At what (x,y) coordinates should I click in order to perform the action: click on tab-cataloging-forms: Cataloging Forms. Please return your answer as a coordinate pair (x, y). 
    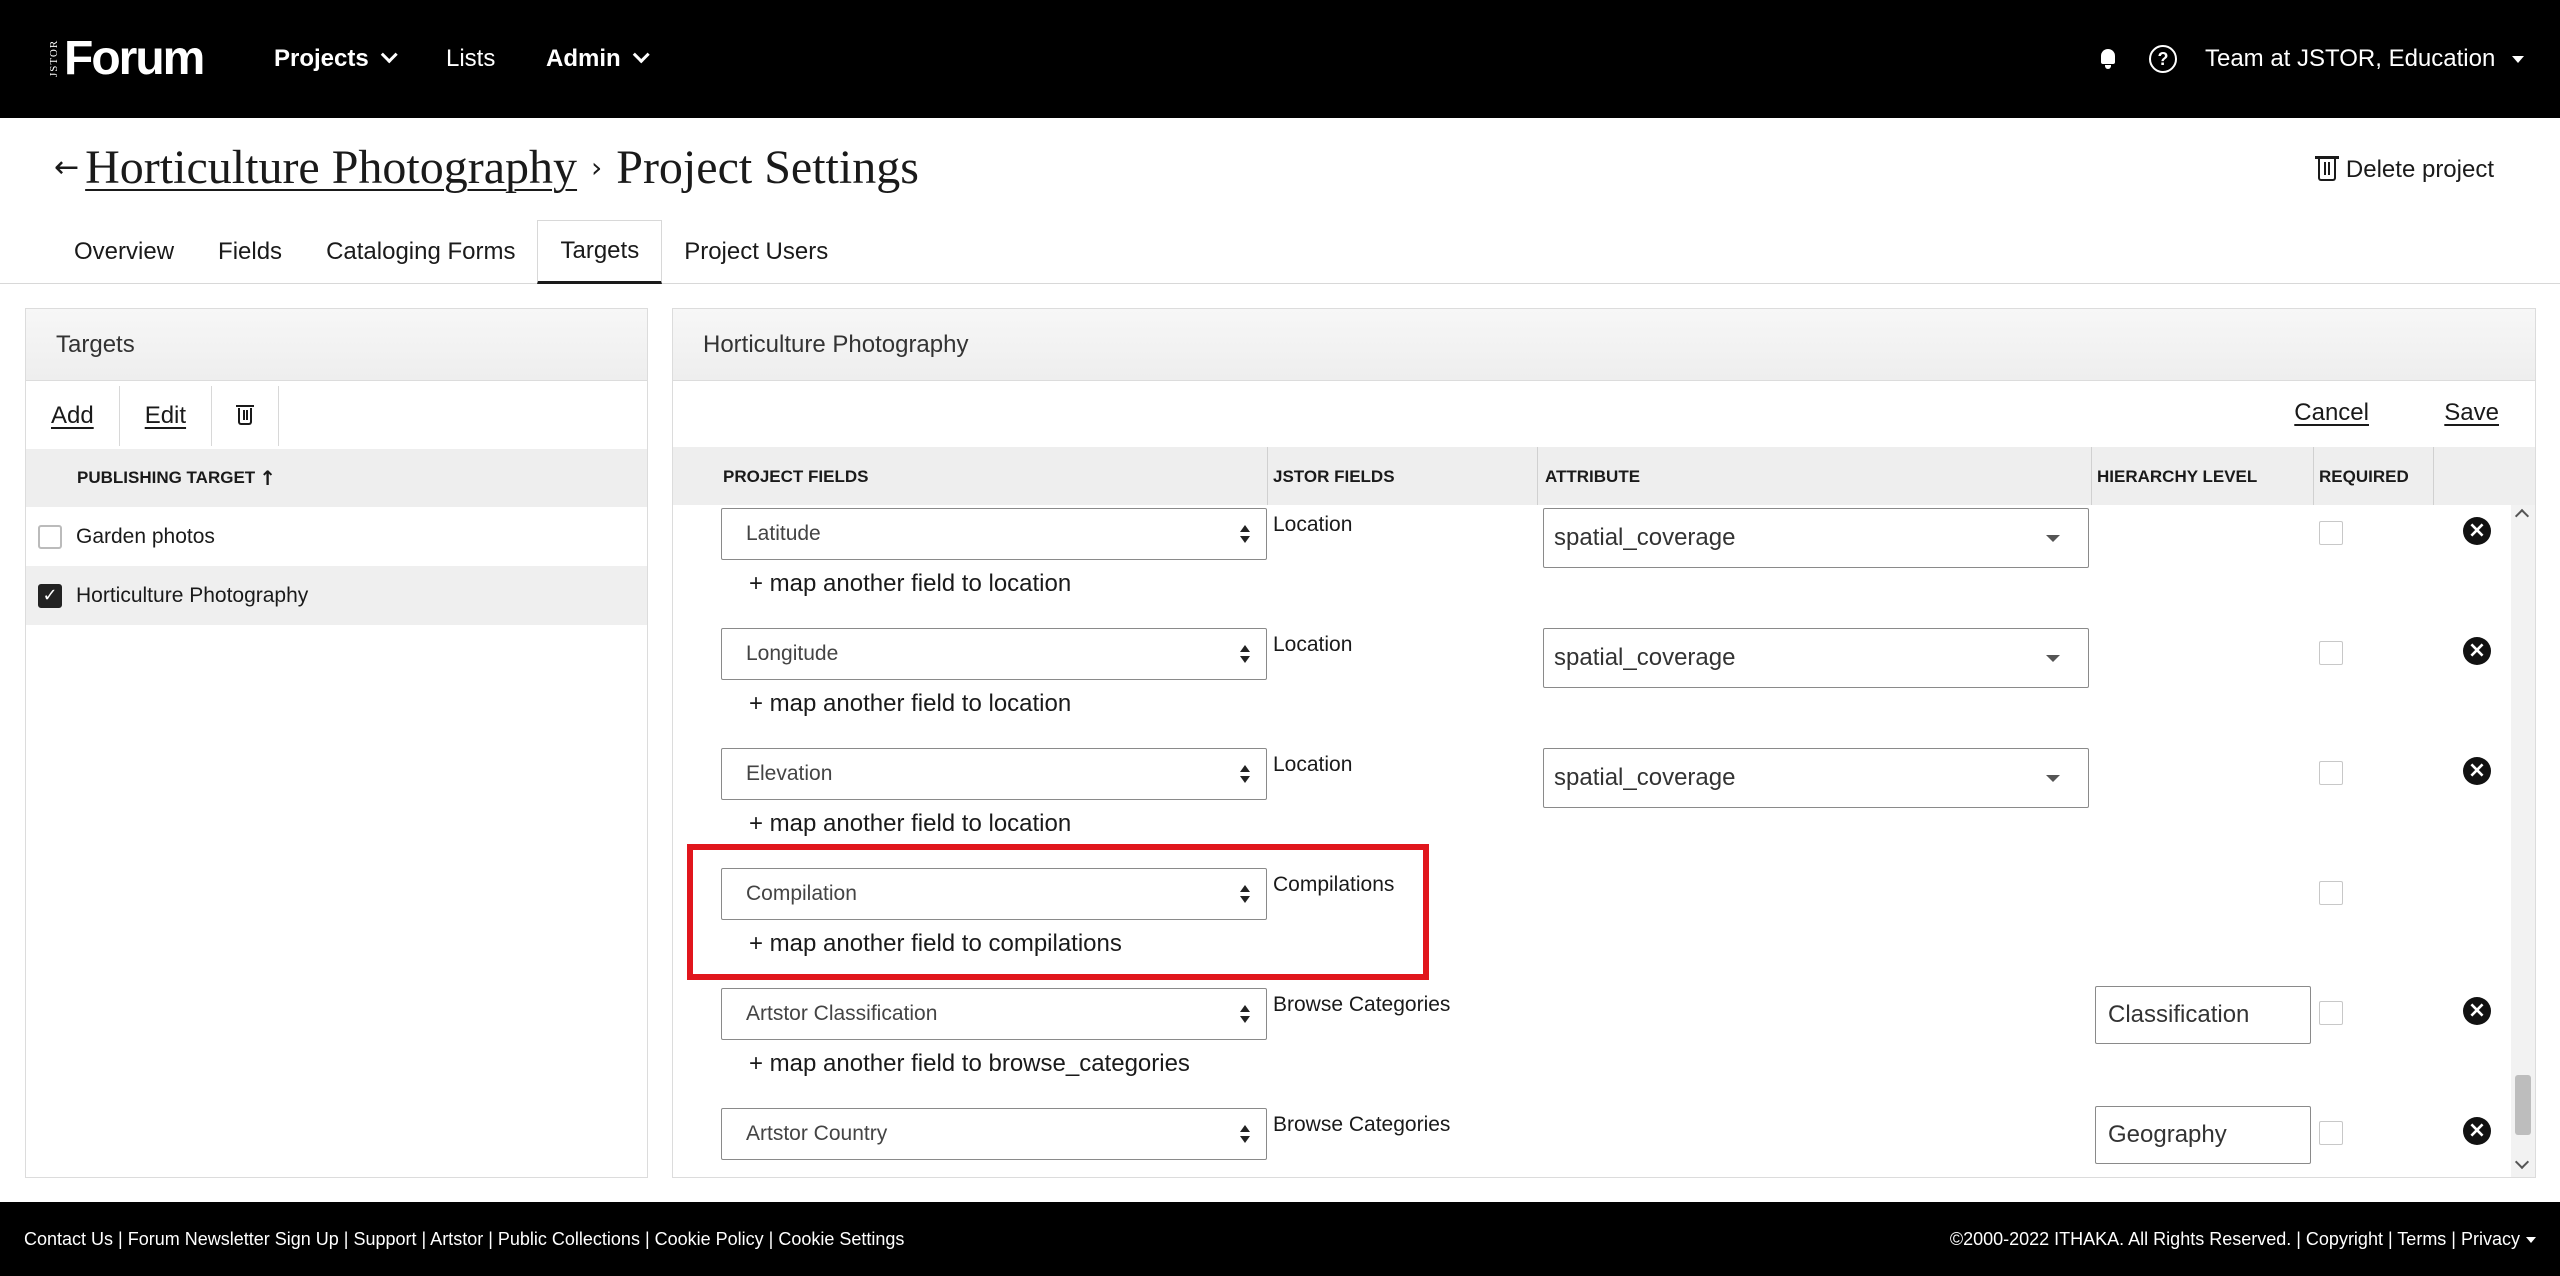
    Looking at the image, I should click on (420, 252).